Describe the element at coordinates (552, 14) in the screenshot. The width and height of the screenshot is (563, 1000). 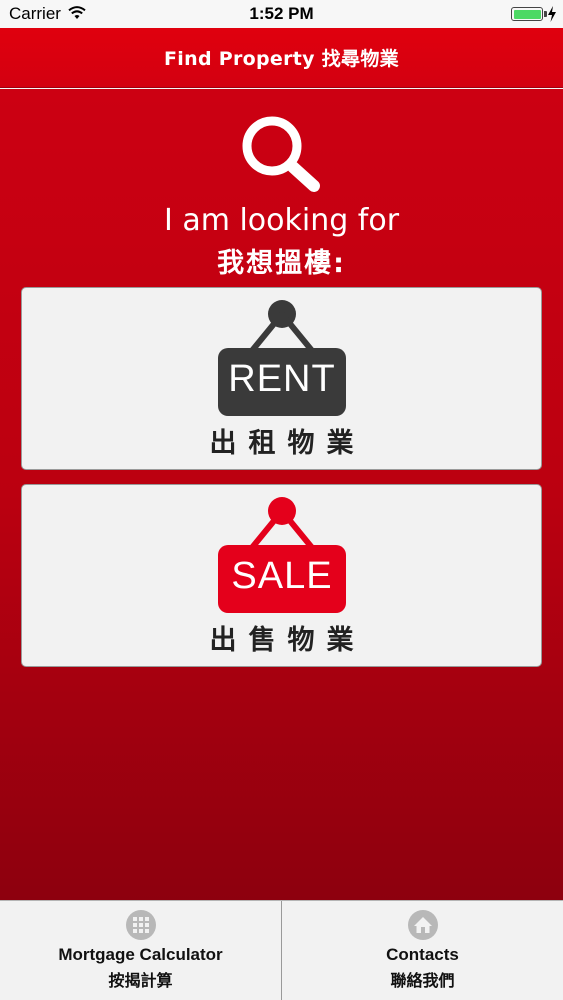
I see `charging-icon` at that location.